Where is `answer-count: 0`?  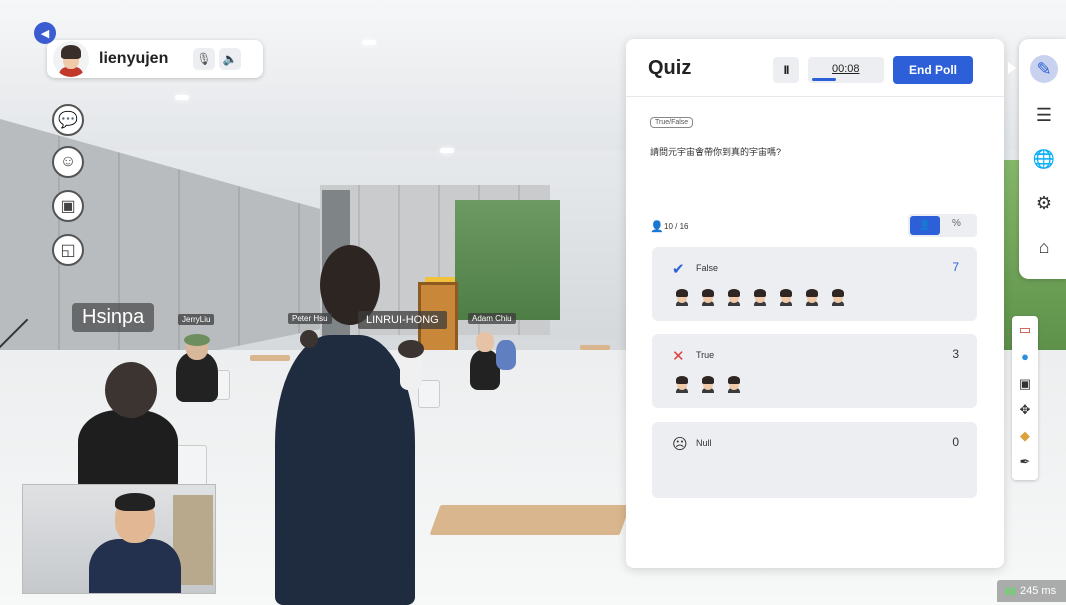 answer-count: 0 is located at coordinates (955, 442).